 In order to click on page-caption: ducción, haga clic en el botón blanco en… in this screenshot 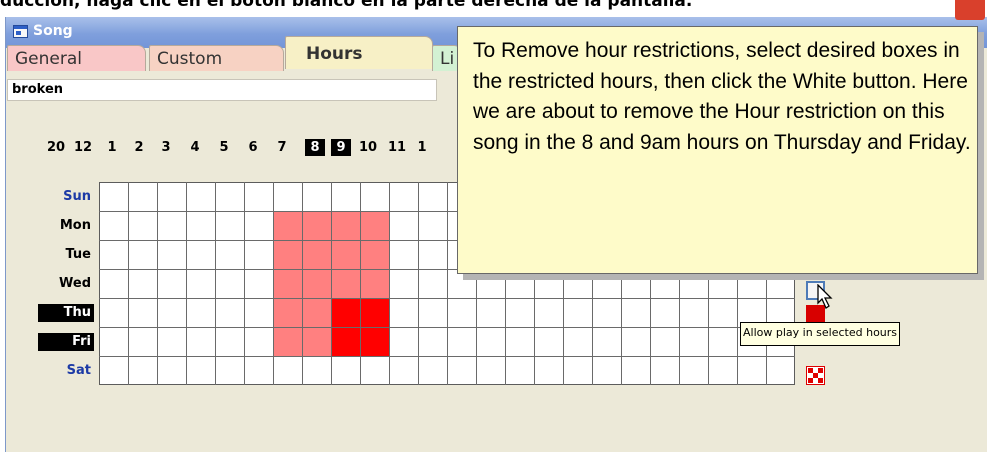, I will do `click(346, 5)`.